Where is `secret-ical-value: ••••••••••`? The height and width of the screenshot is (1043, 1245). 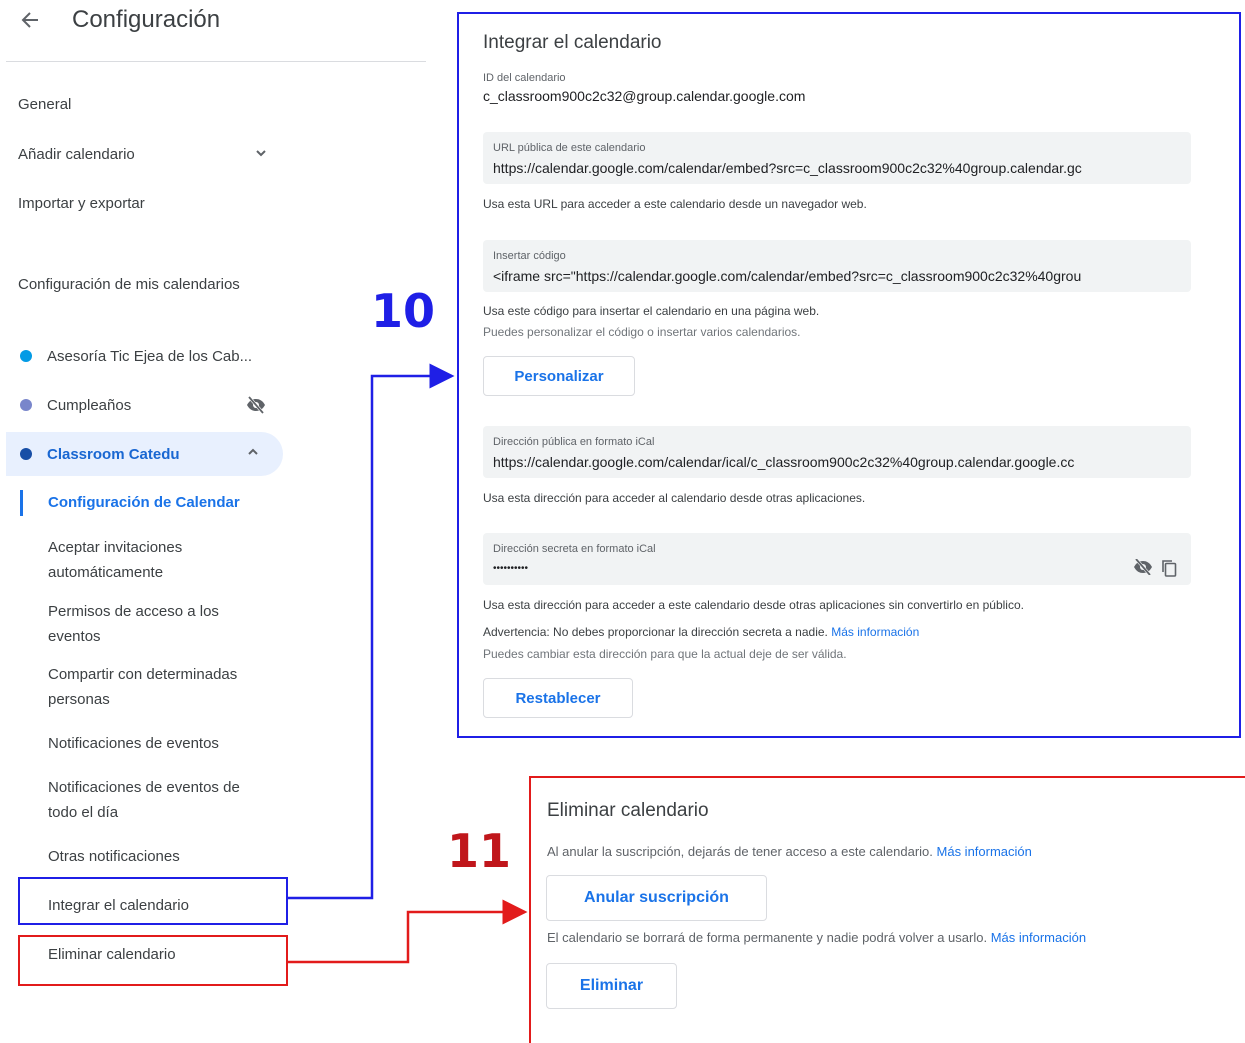 secret-ical-value: •••••••••• is located at coordinates (839, 568).